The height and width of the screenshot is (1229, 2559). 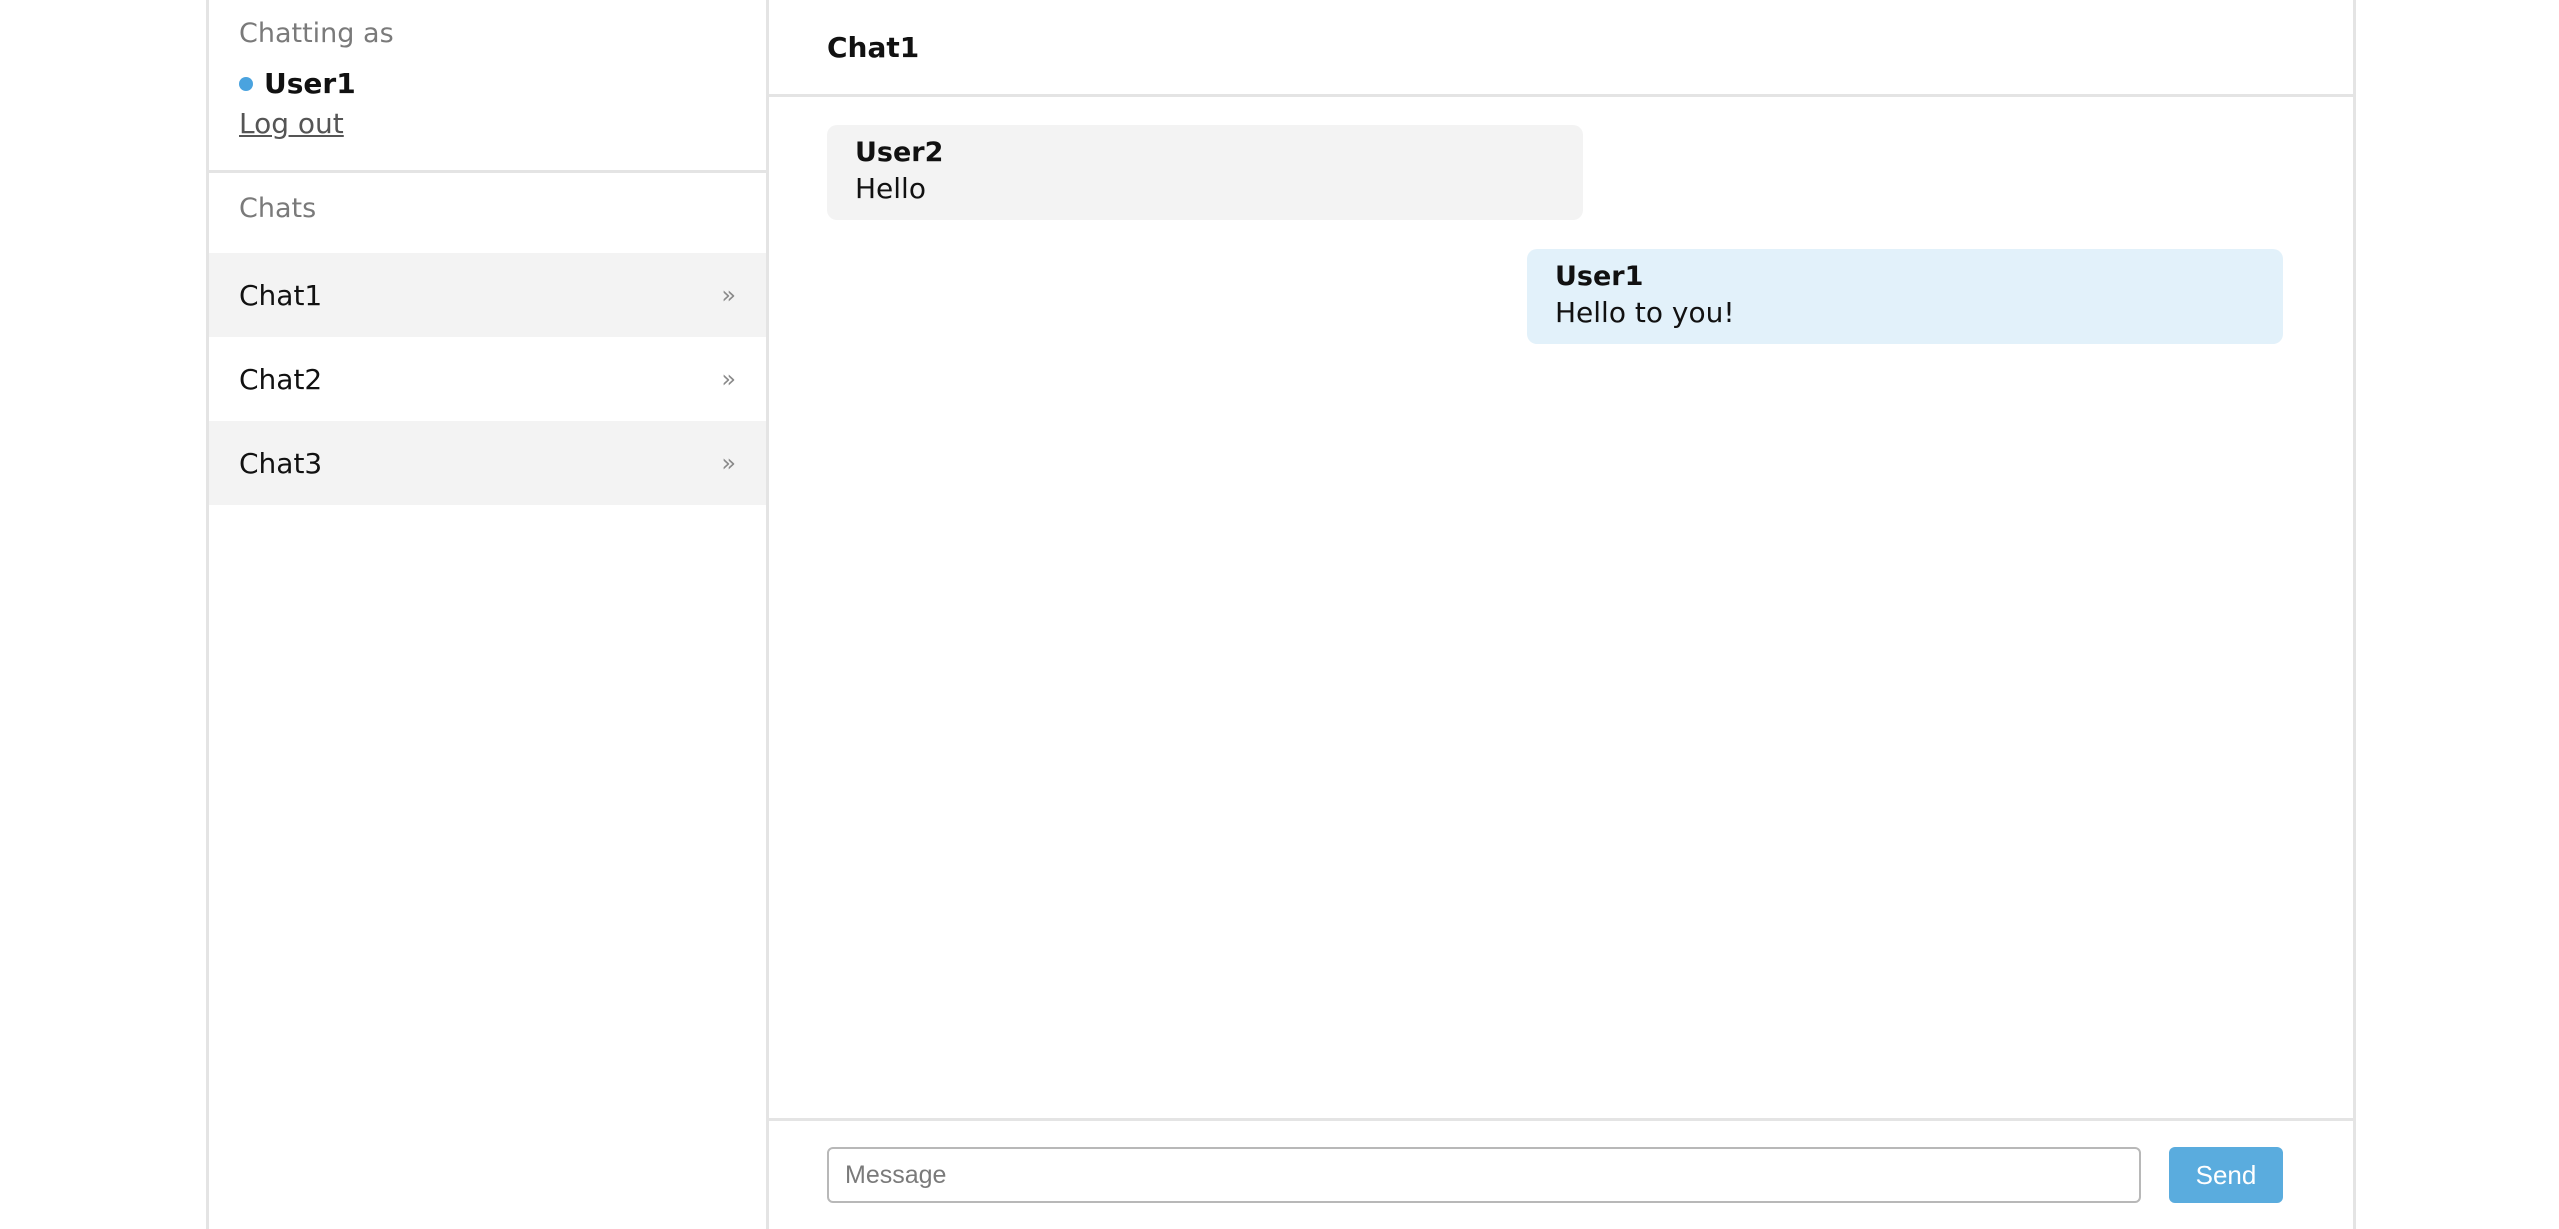 I want to click on online-status-icon, so click(x=246, y=84).